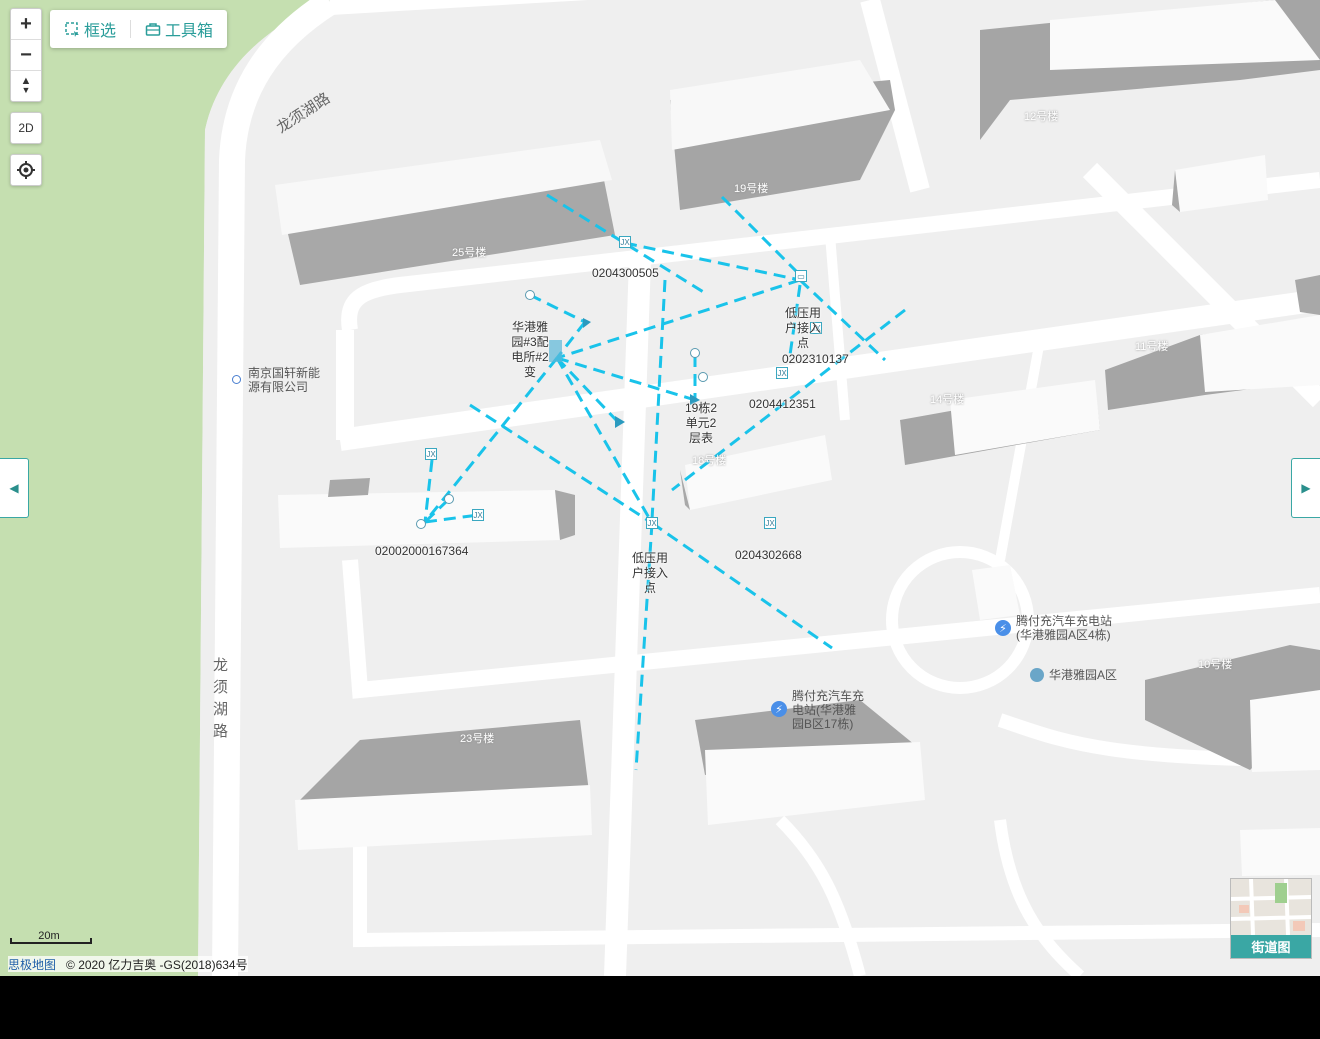  What do you see at coordinates (625, 273) in the screenshot?
I see `device-id-label: 0204300505` at bounding box center [625, 273].